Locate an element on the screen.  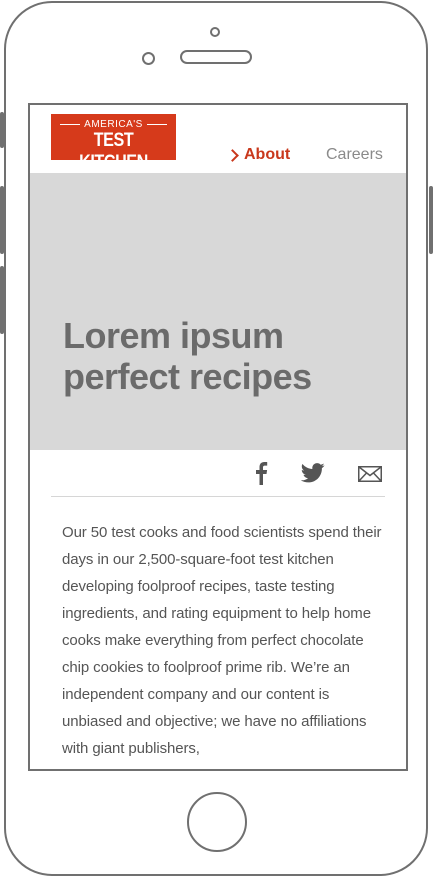
chevron-right-icon is located at coordinates (232, 155).